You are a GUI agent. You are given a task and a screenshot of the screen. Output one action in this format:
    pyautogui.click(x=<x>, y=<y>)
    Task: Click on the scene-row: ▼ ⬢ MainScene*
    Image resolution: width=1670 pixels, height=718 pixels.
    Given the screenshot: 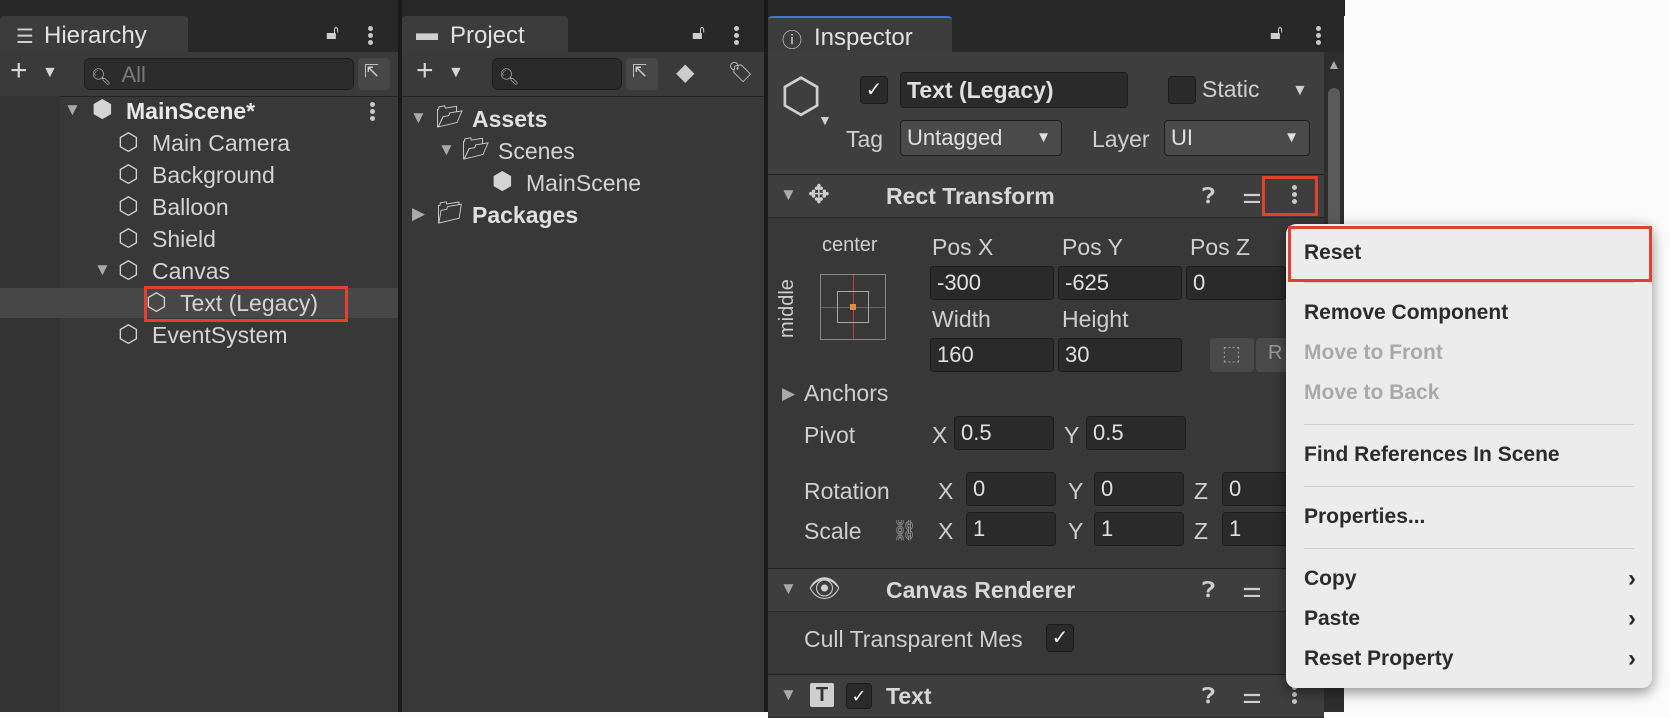 What is the action you would take?
    pyautogui.click(x=199, y=111)
    